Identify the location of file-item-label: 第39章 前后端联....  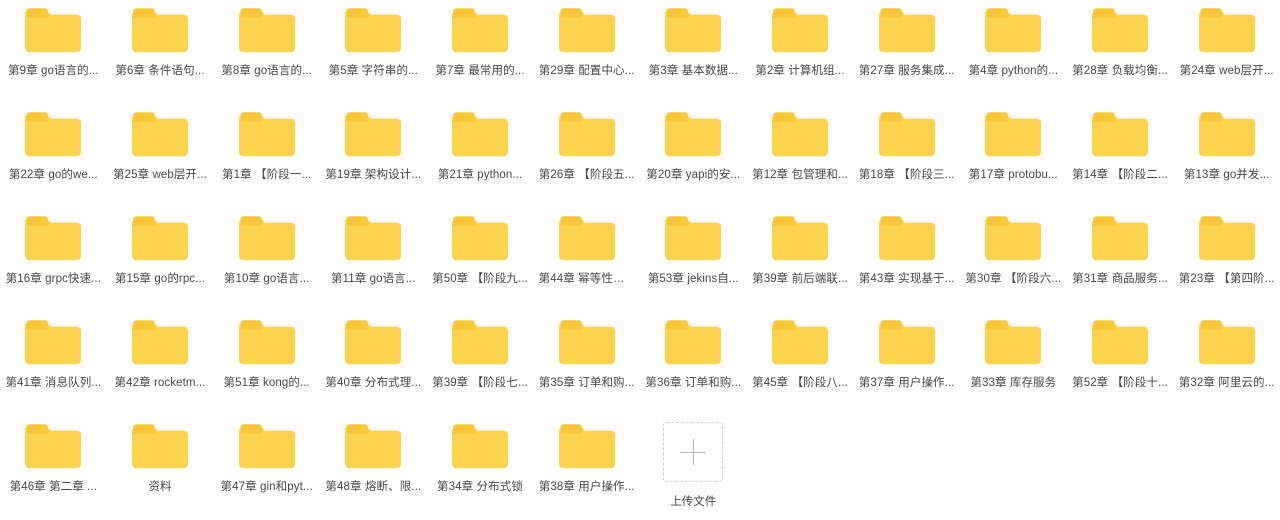
(800, 279).